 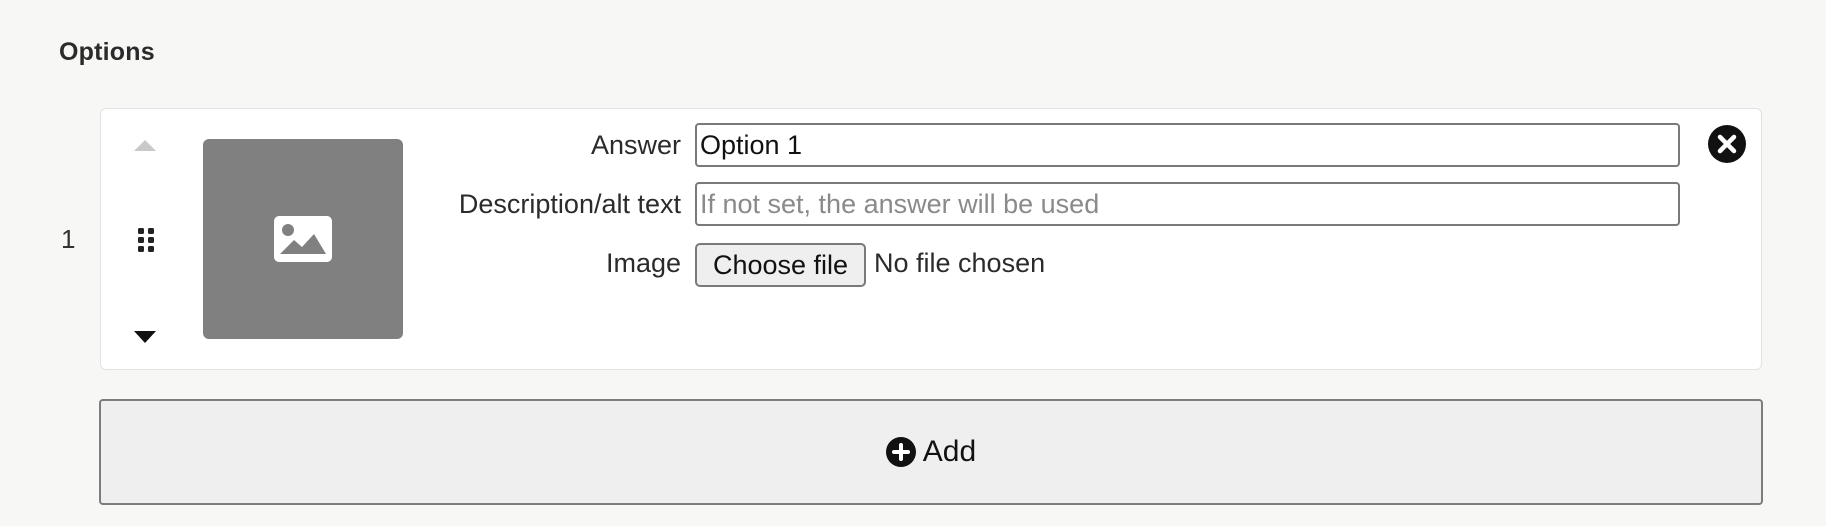 I want to click on caret-down-icon, so click(x=145, y=337).